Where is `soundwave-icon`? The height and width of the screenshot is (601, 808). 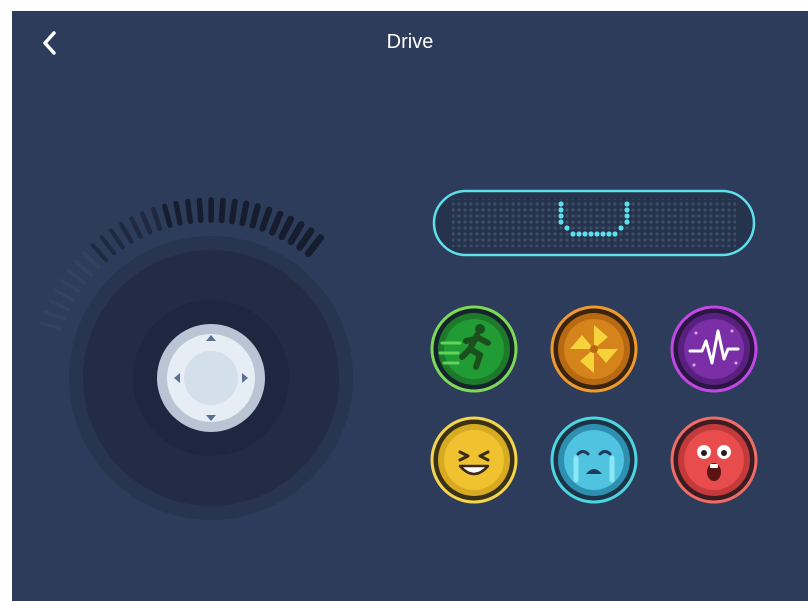
soundwave-icon is located at coordinates (714, 349).